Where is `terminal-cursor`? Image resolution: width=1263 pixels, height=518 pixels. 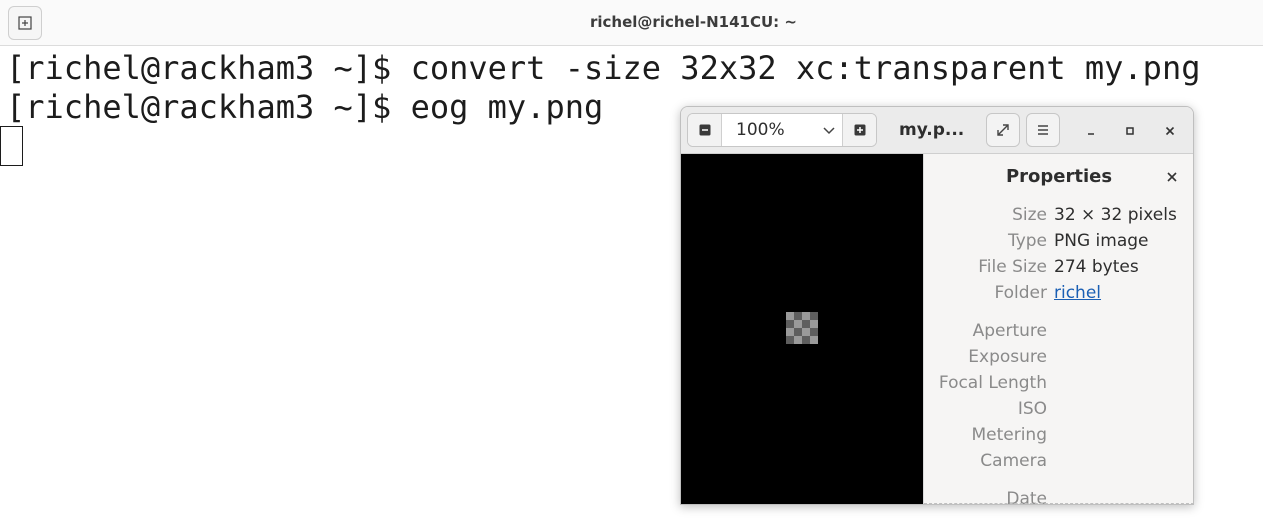
terminal-cursor is located at coordinates (11, 146).